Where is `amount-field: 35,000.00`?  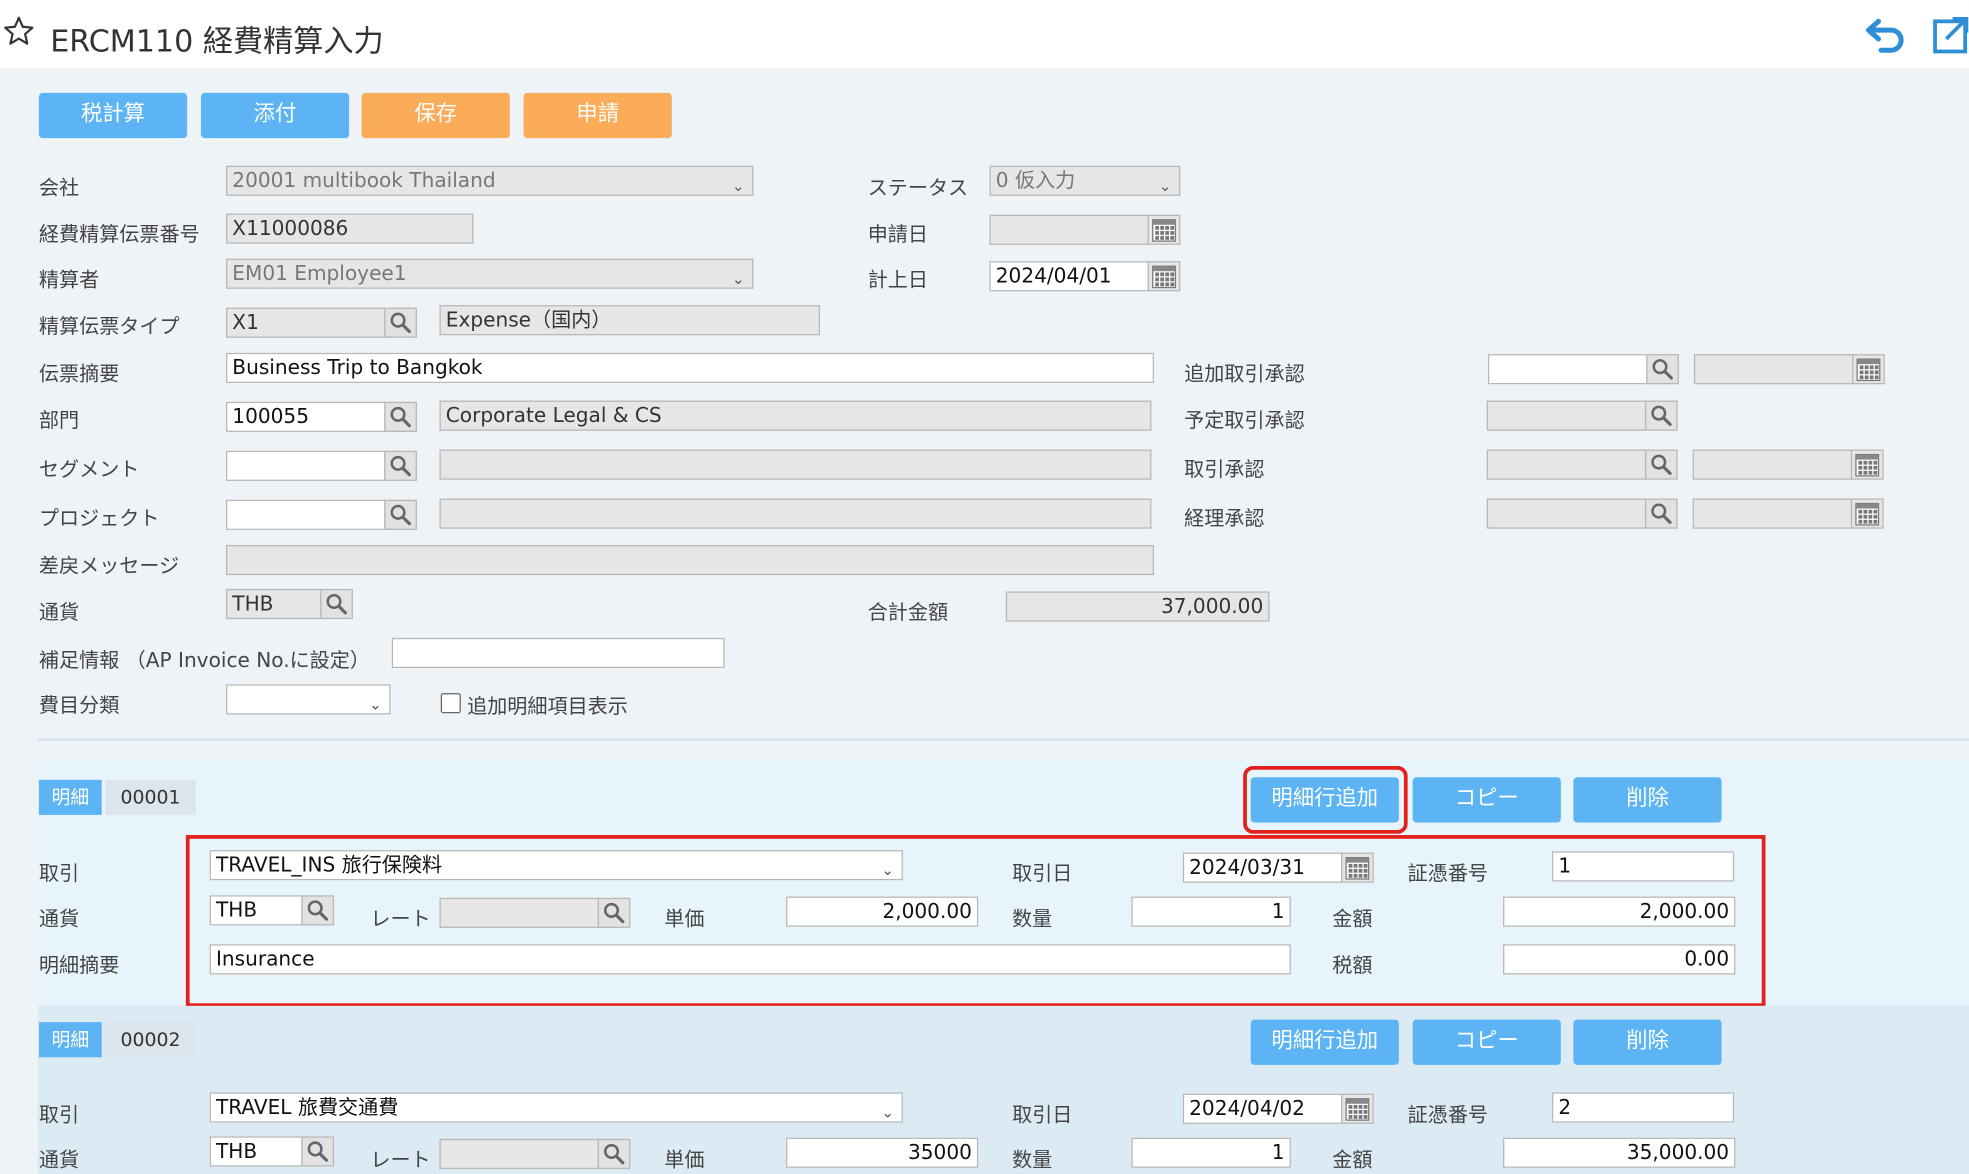 amount-field: 35,000.00 is located at coordinates (1619, 1152).